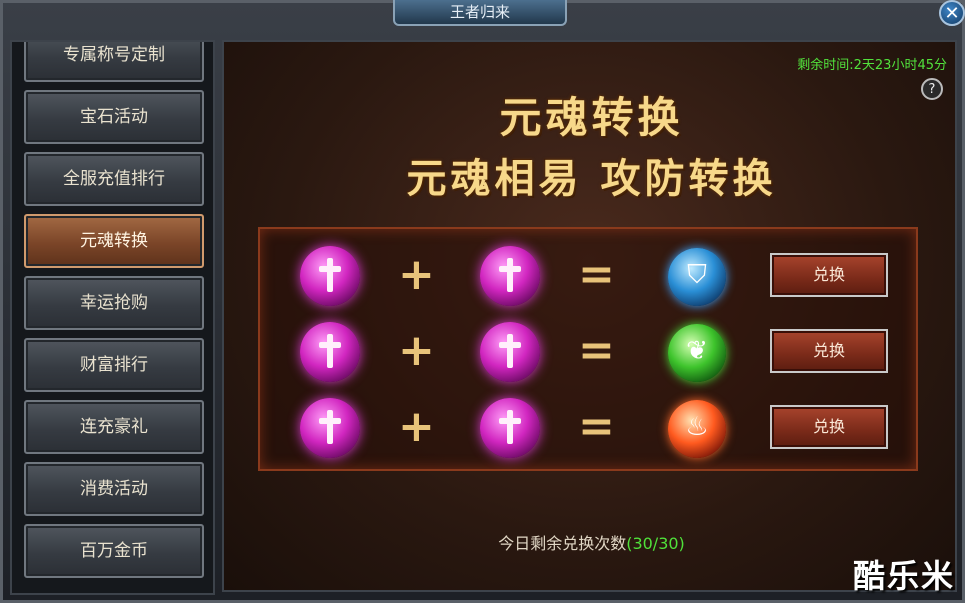 The height and width of the screenshot is (603, 965). I want to click on red-fire-soul-icon: ♨, so click(697, 429).